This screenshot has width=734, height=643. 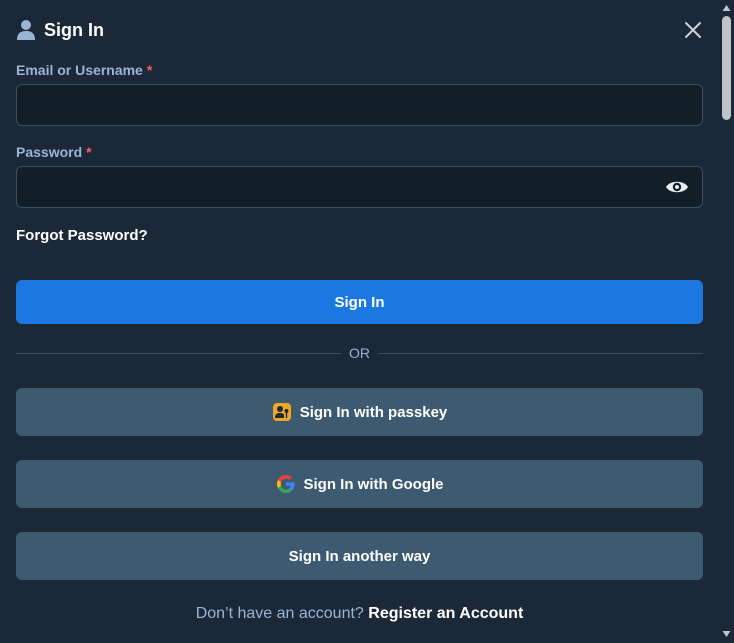 I want to click on passkey-button: Sign In with passkey, so click(x=359, y=412).